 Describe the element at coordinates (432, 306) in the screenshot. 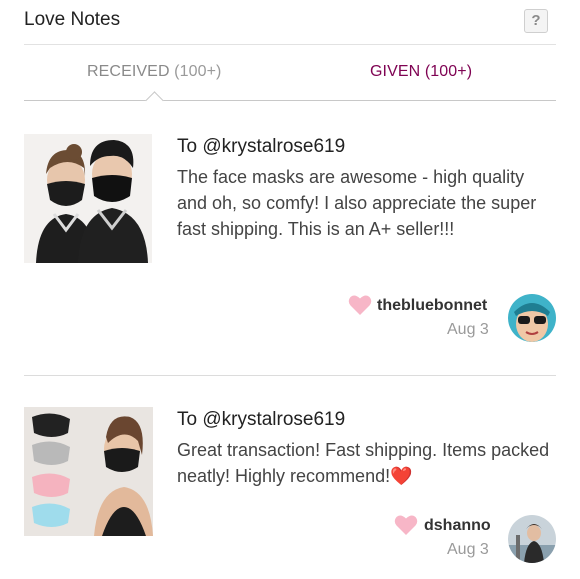

I see `note-author: thebluebonnet` at that location.